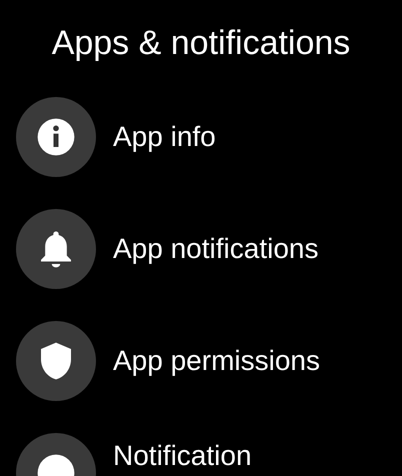 The width and height of the screenshot is (402, 476). Describe the element at coordinates (56, 137) in the screenshot. I see `info-icon` at that location.